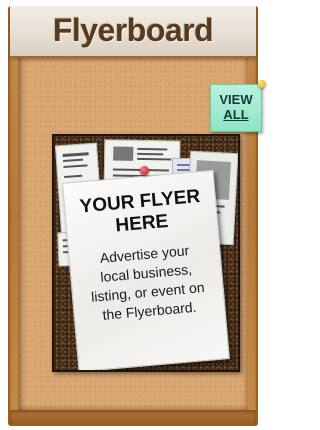 The height and width of the screenshot is (430, 320). What do you see at coordinates (236, 114) in the screenshot?
I see `view-all-label-line2: ALL` at bounding box center [236, 114].